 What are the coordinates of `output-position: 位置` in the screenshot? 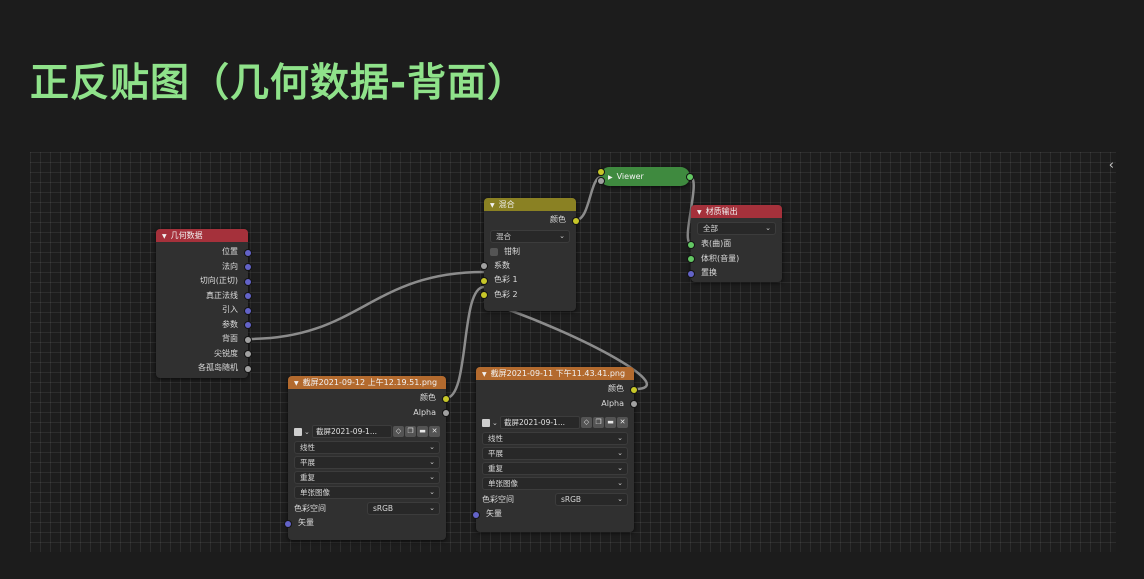 It's located at (203, 252).